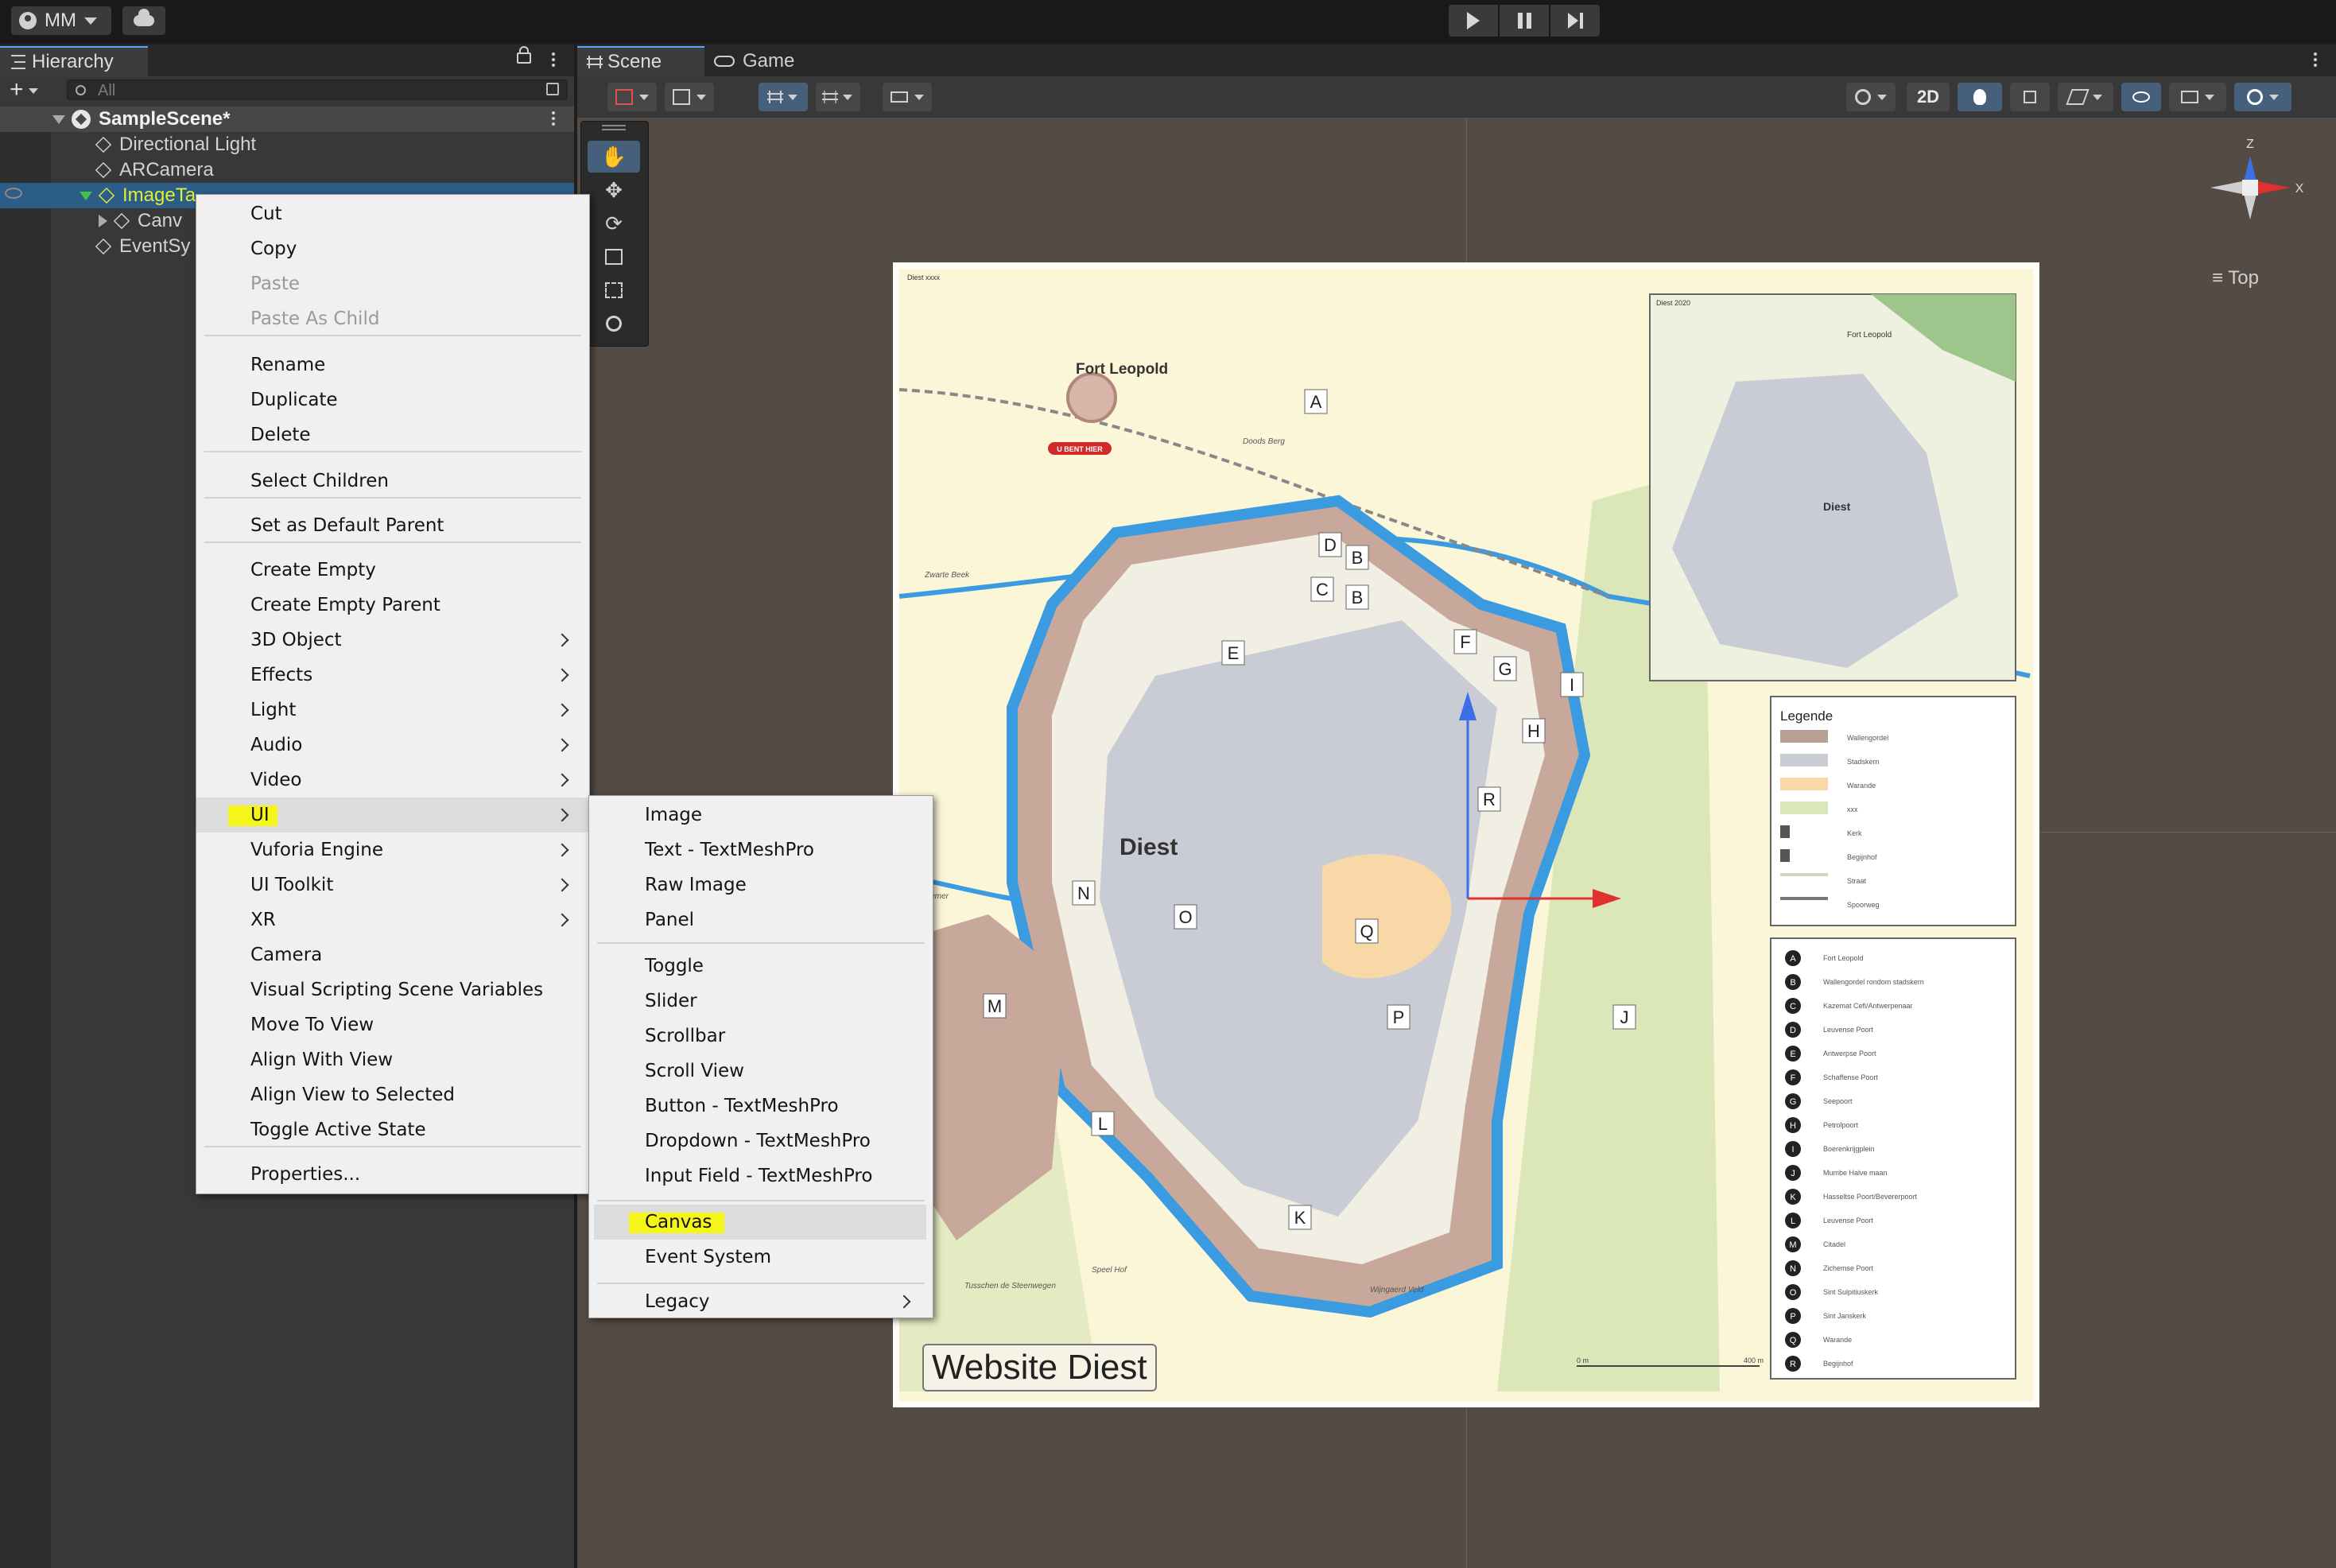 Image resolution: width=2336 pixels, height=1568 pixels. Describe the element at coordinates (632, 97) in the screenshot. I see `draw-mode-dropdown` at that location.